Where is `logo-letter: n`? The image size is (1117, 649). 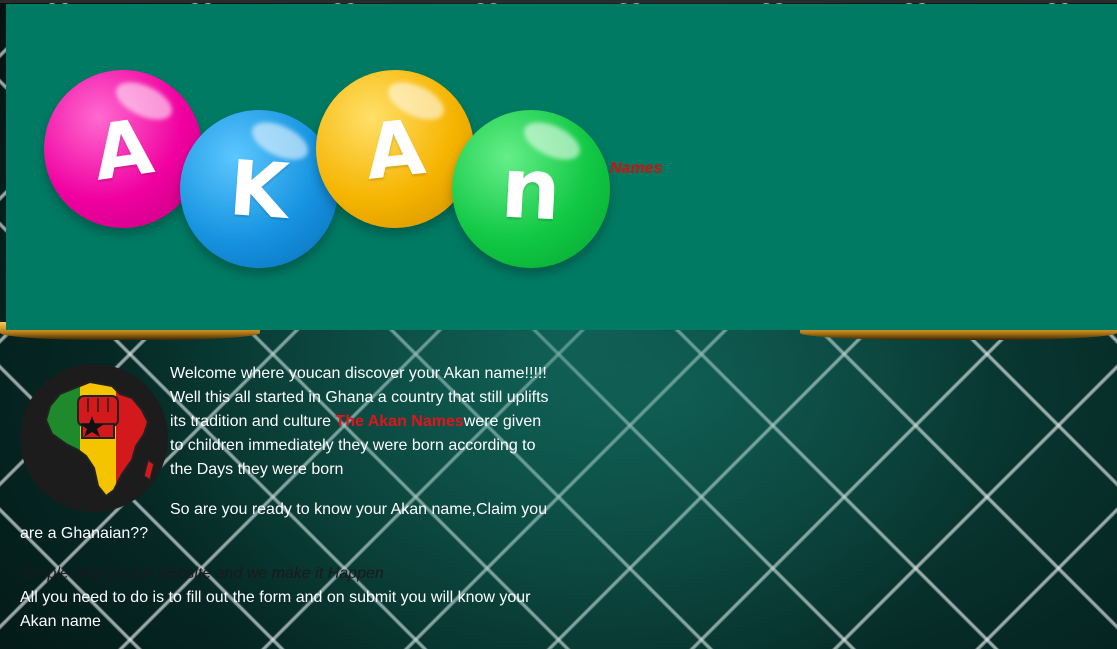 logo-letter: n is located at coordinates (531, 189).